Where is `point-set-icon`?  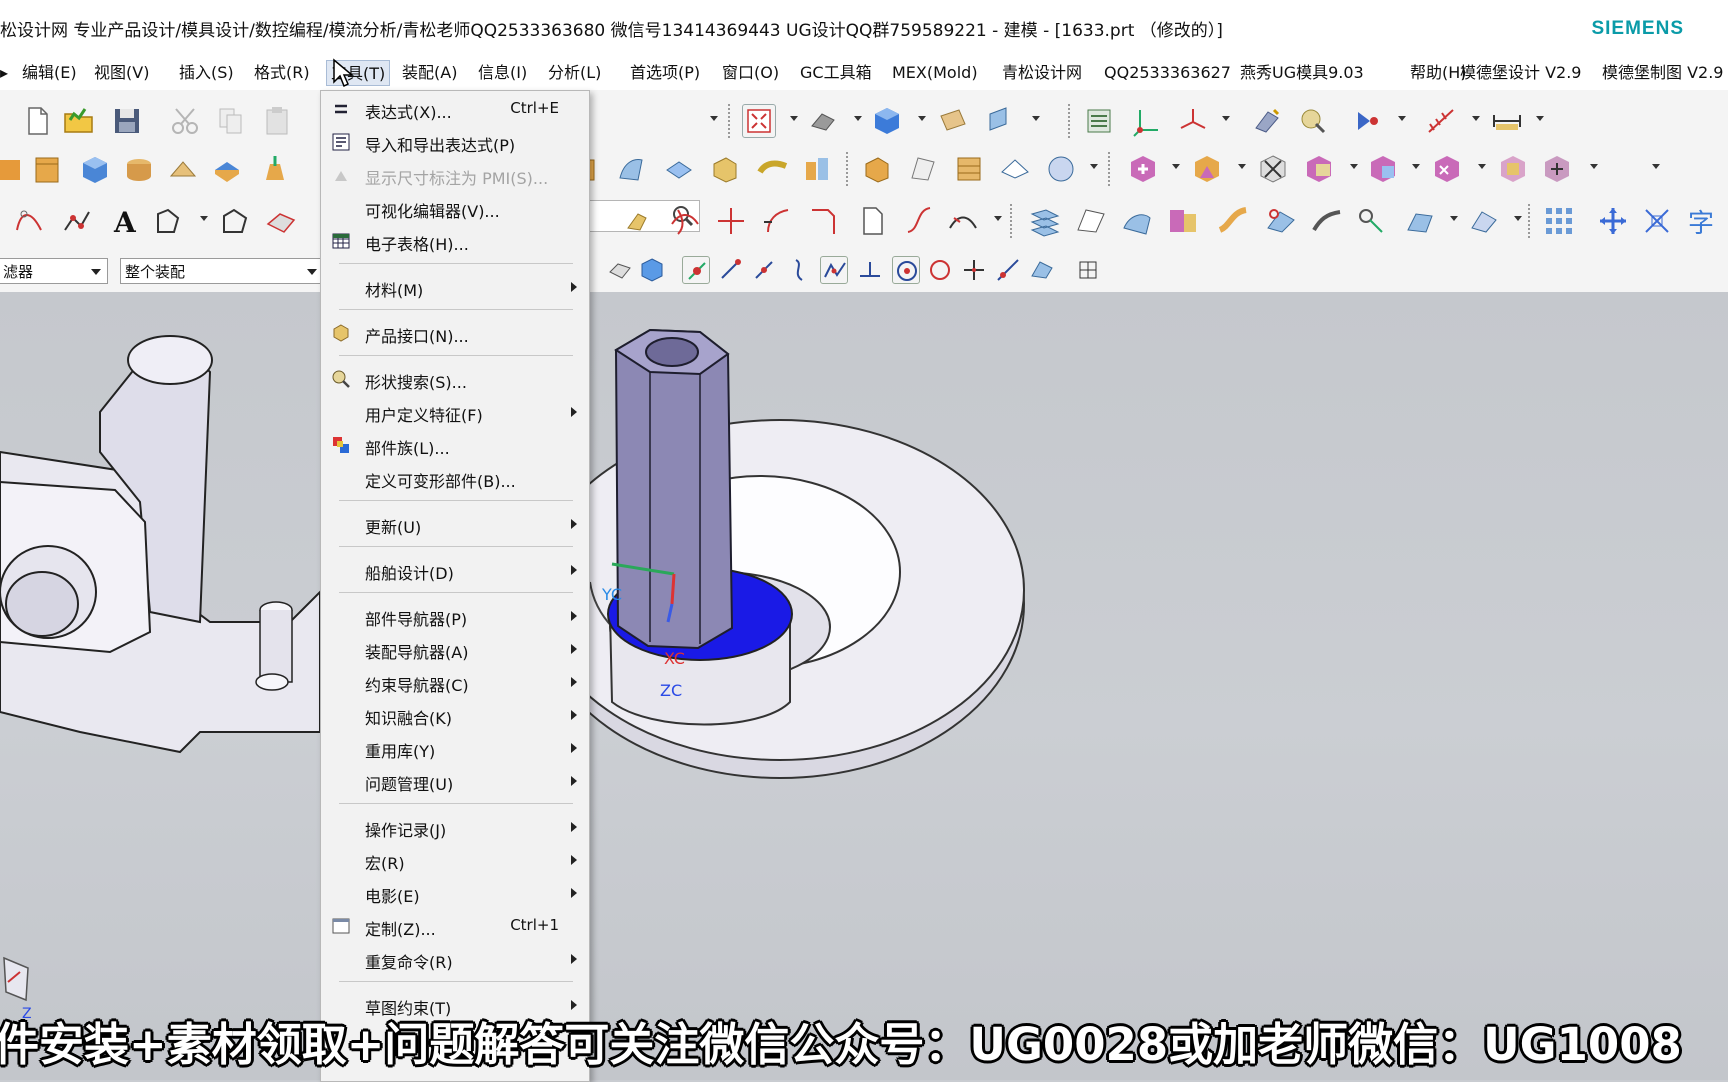 point-set-icon is located at coordinates (77, 221).